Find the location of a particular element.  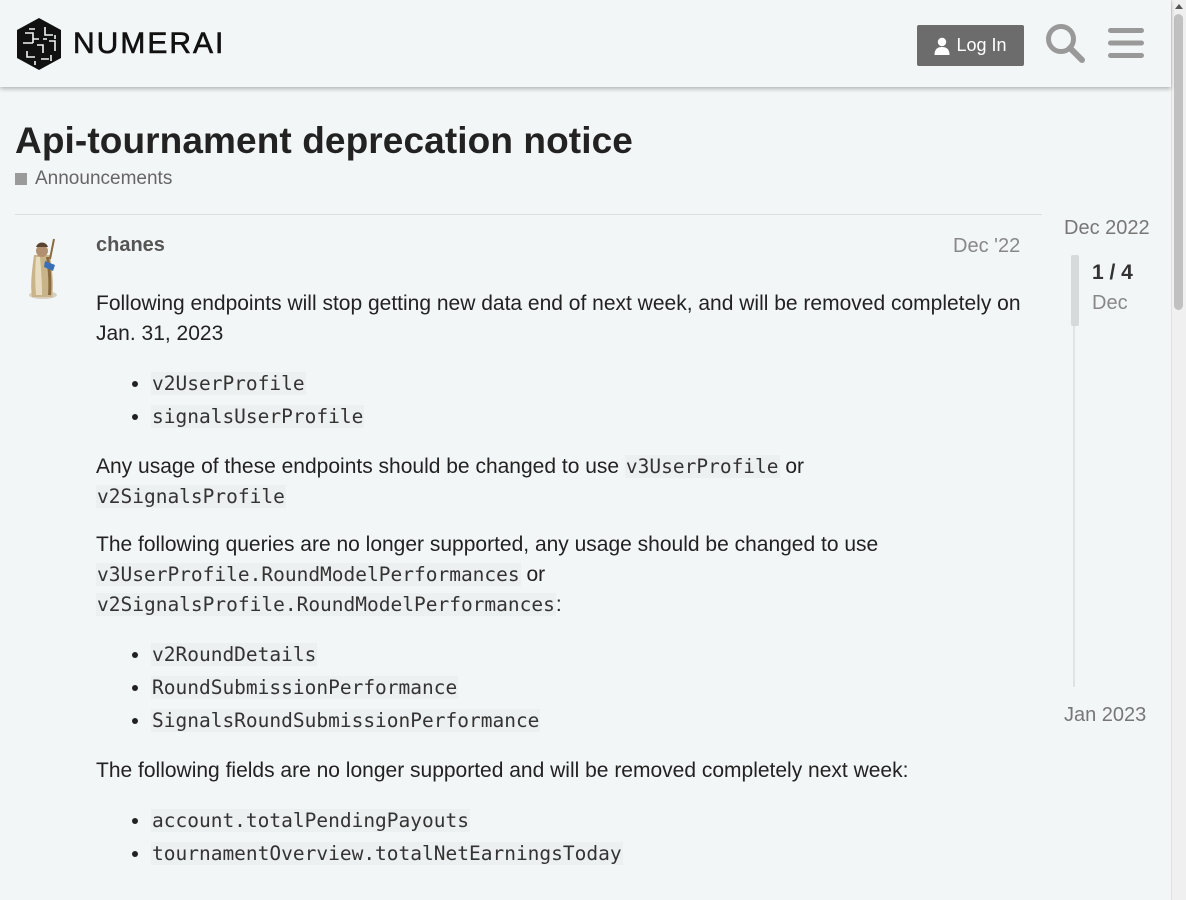

code-snippet: signalsUserProfile is located at coordinates (258, 416).